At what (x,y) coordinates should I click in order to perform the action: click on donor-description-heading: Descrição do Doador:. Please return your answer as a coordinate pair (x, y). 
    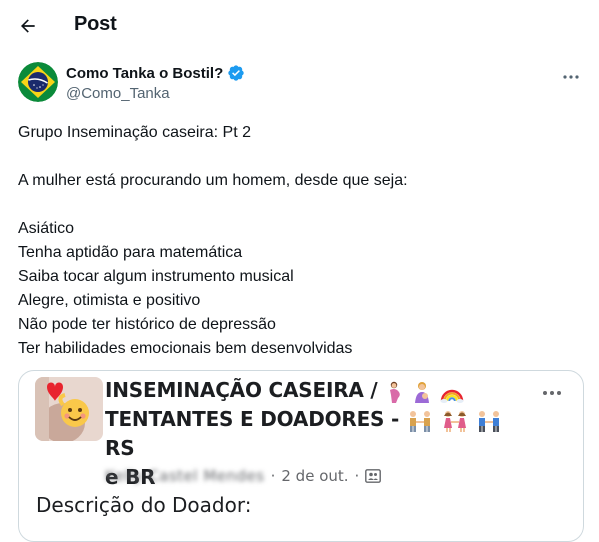
    Looking at the image, I should click on (144, 505).